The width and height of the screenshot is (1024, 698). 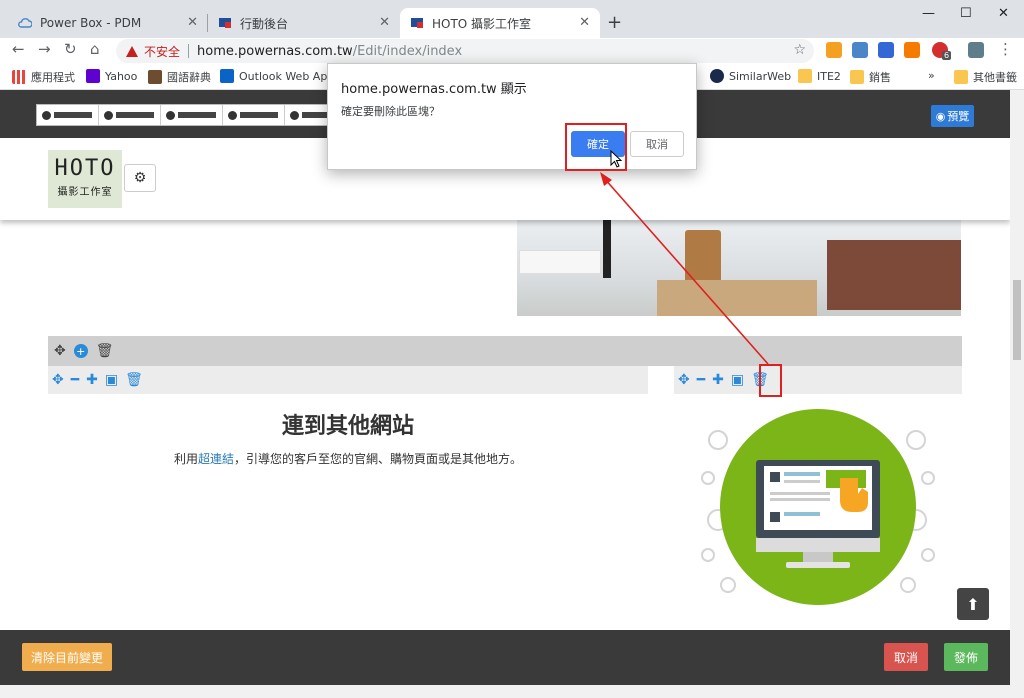 I want to click on bookmark-label: 其他書籤, so click(x=995, y=77).